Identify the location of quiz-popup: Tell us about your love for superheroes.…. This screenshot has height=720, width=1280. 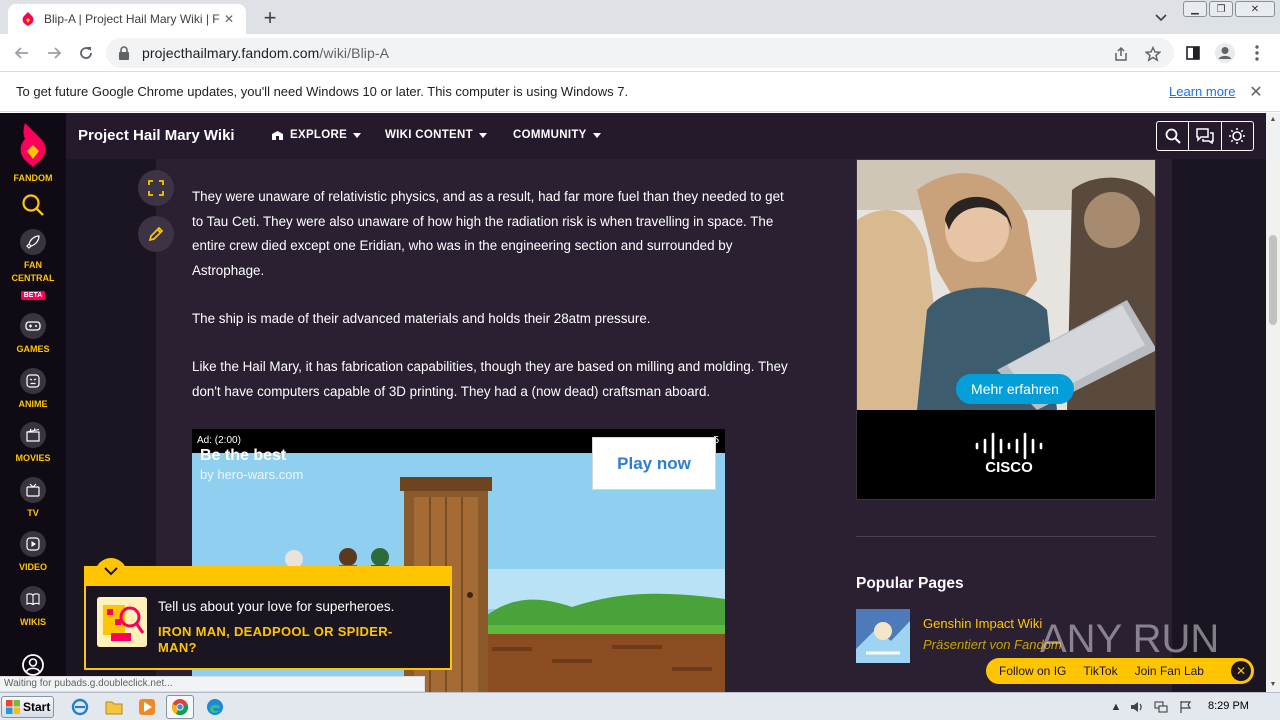
(268, 618).